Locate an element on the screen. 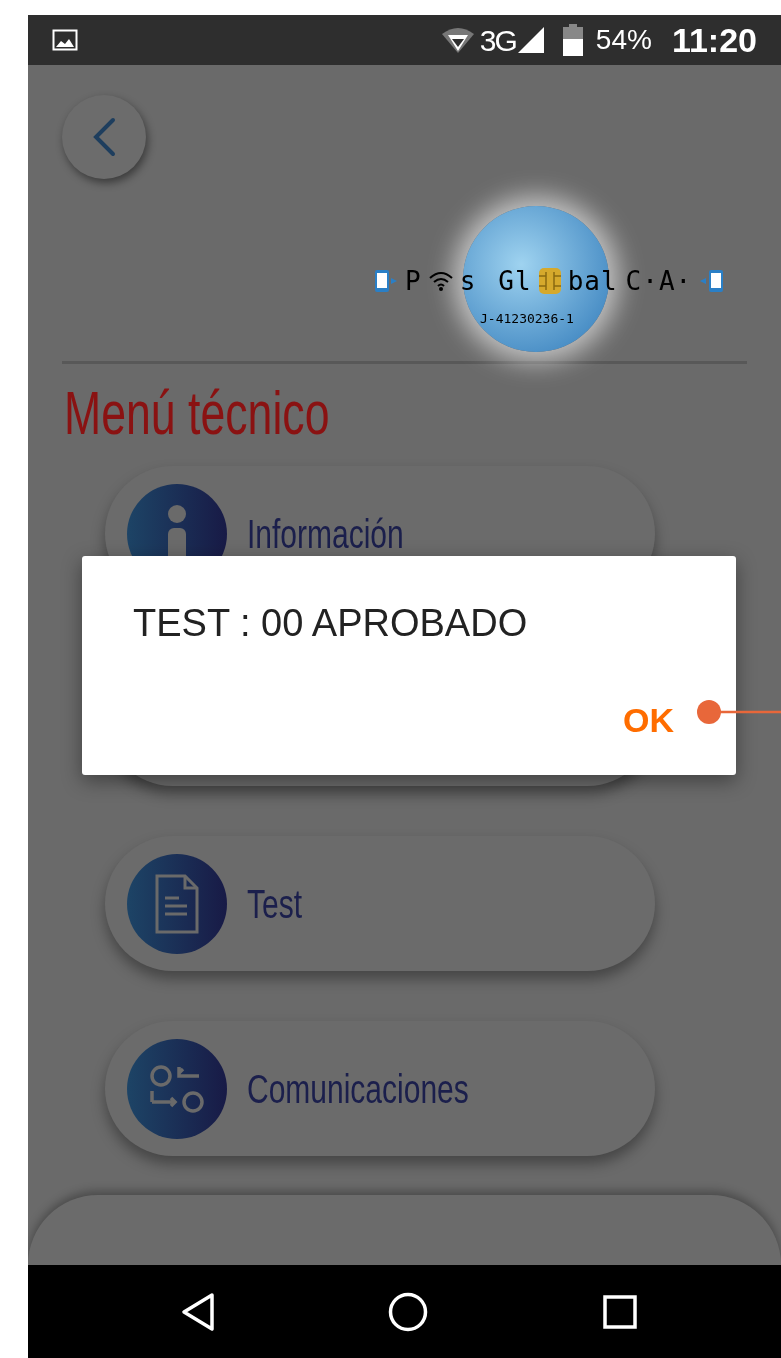 The height and width of the screenshot is (1358, 781). document-icon is located at coordinates (177, 903).